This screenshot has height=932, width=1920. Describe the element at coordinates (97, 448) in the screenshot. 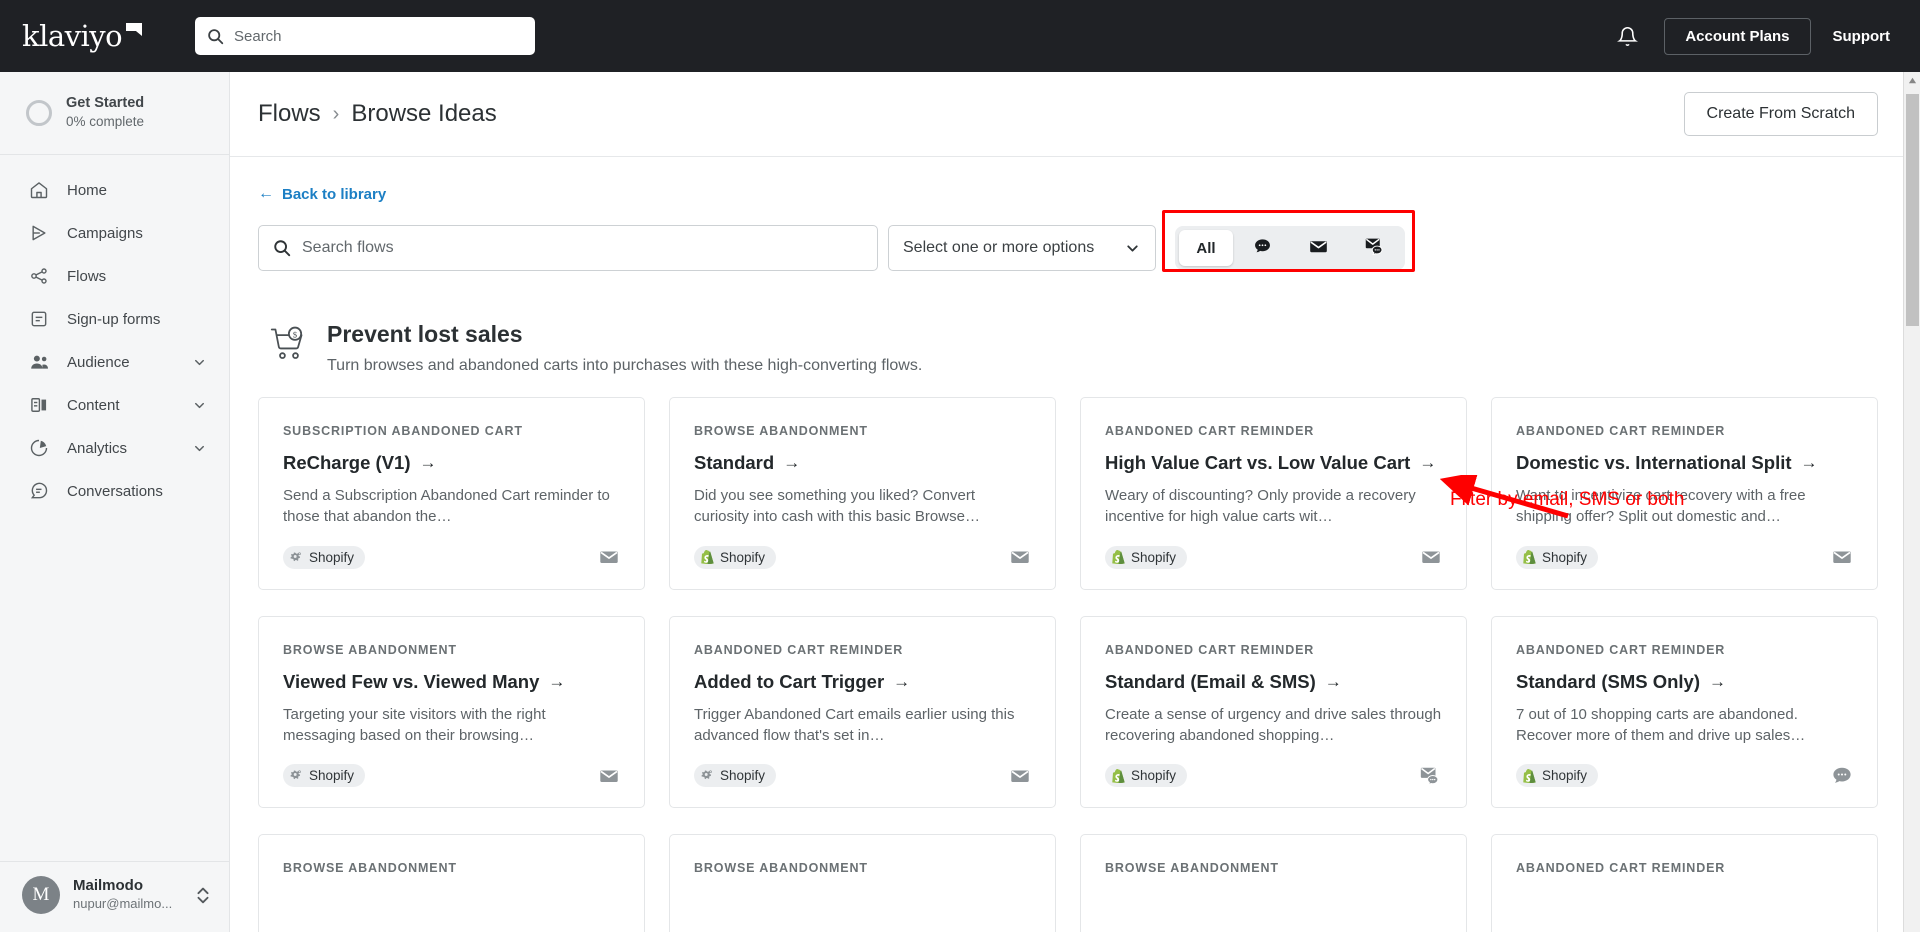

I see `sidebar-item-label: Analytics` at that location.